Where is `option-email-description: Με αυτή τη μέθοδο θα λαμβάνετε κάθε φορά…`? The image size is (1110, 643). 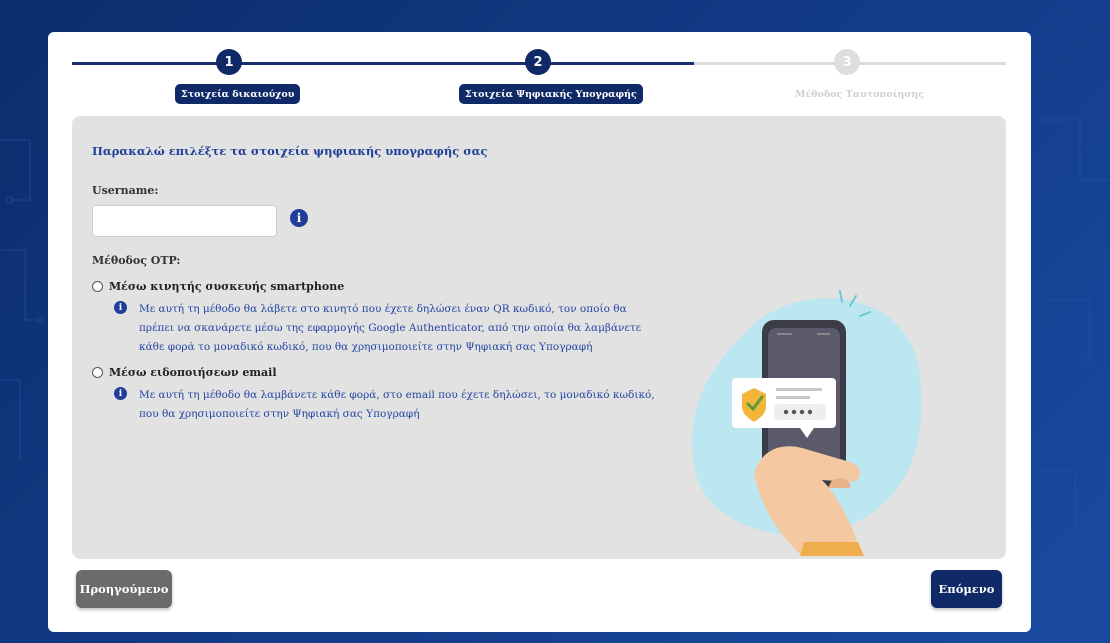
option-email-description: Με αυτή τη μέθοδο θα λαμβάνετε κάθε φορά… is located at coordinates (397, 404).